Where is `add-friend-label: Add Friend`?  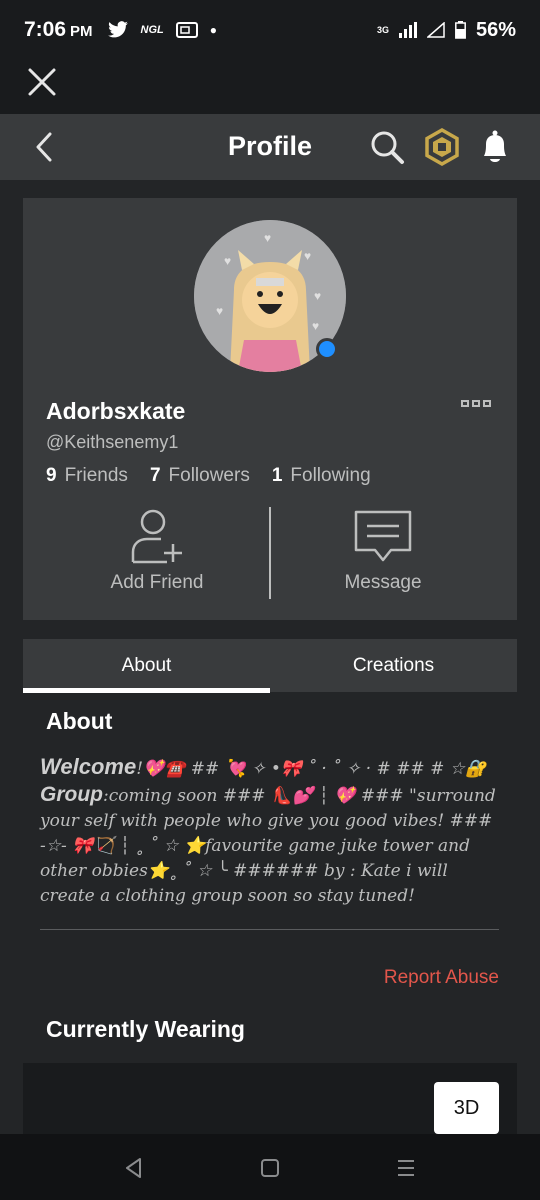 add-friend-label: Add Friend is located at coordinates (157, 582).